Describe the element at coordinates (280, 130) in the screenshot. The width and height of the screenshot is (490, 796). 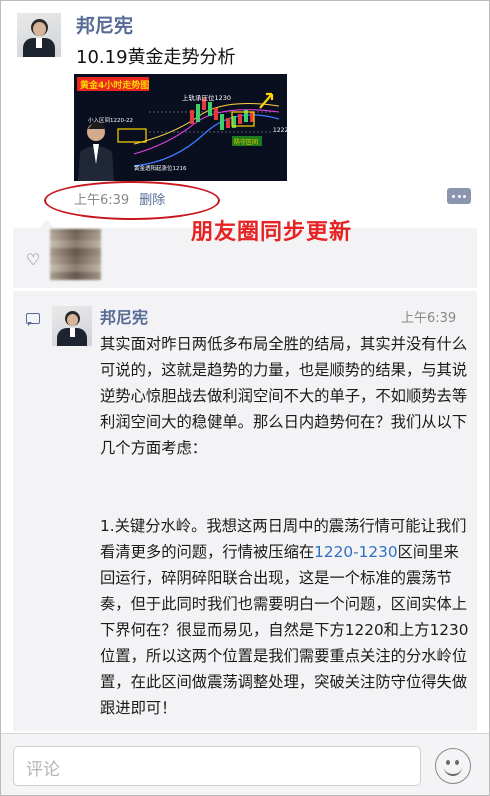
I see `label-right-price: 1222` at that location.